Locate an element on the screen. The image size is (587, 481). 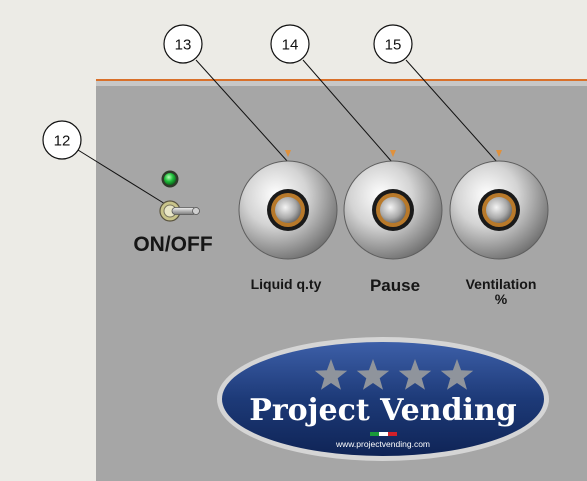
callout-number: 13 is located at coordinates (183, 45).